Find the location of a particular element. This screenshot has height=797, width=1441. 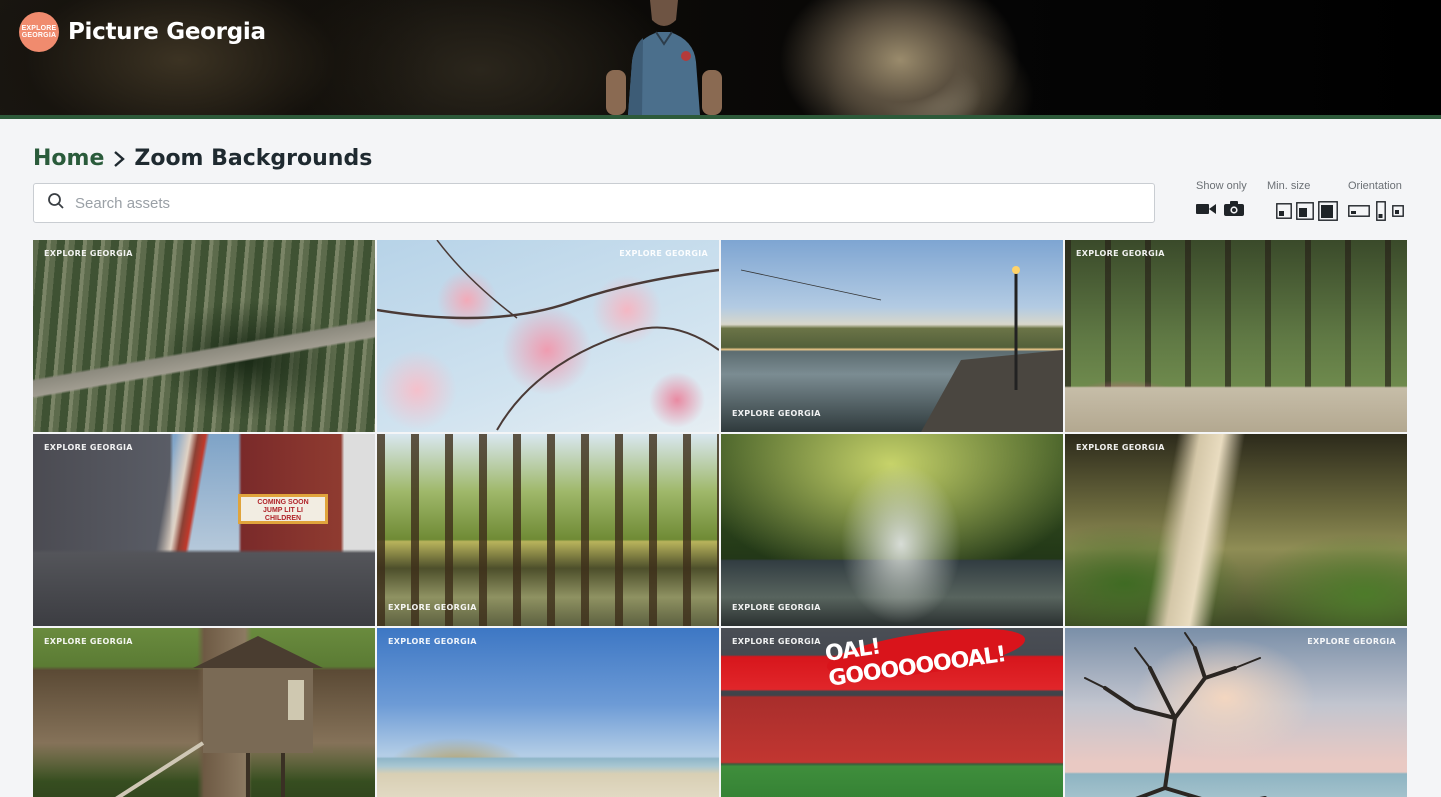

banner-person-illustration is located at coordinates (664, 57).